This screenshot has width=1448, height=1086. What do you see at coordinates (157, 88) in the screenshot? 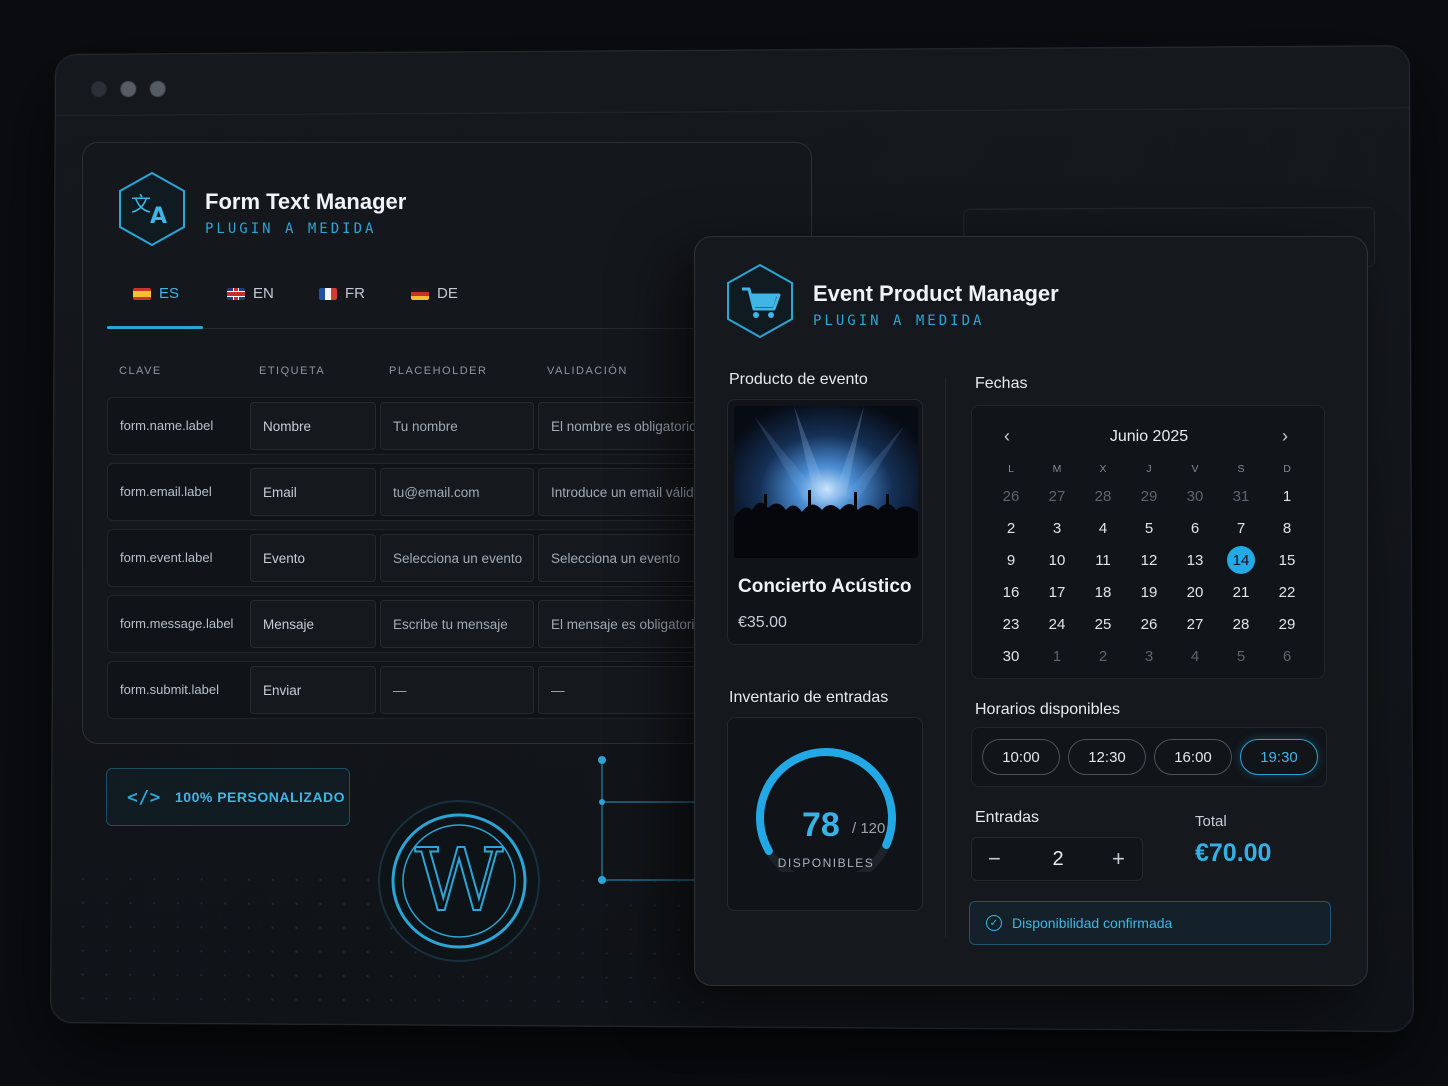
I see `window-maximize-dot` at bounding box center [157, 88].